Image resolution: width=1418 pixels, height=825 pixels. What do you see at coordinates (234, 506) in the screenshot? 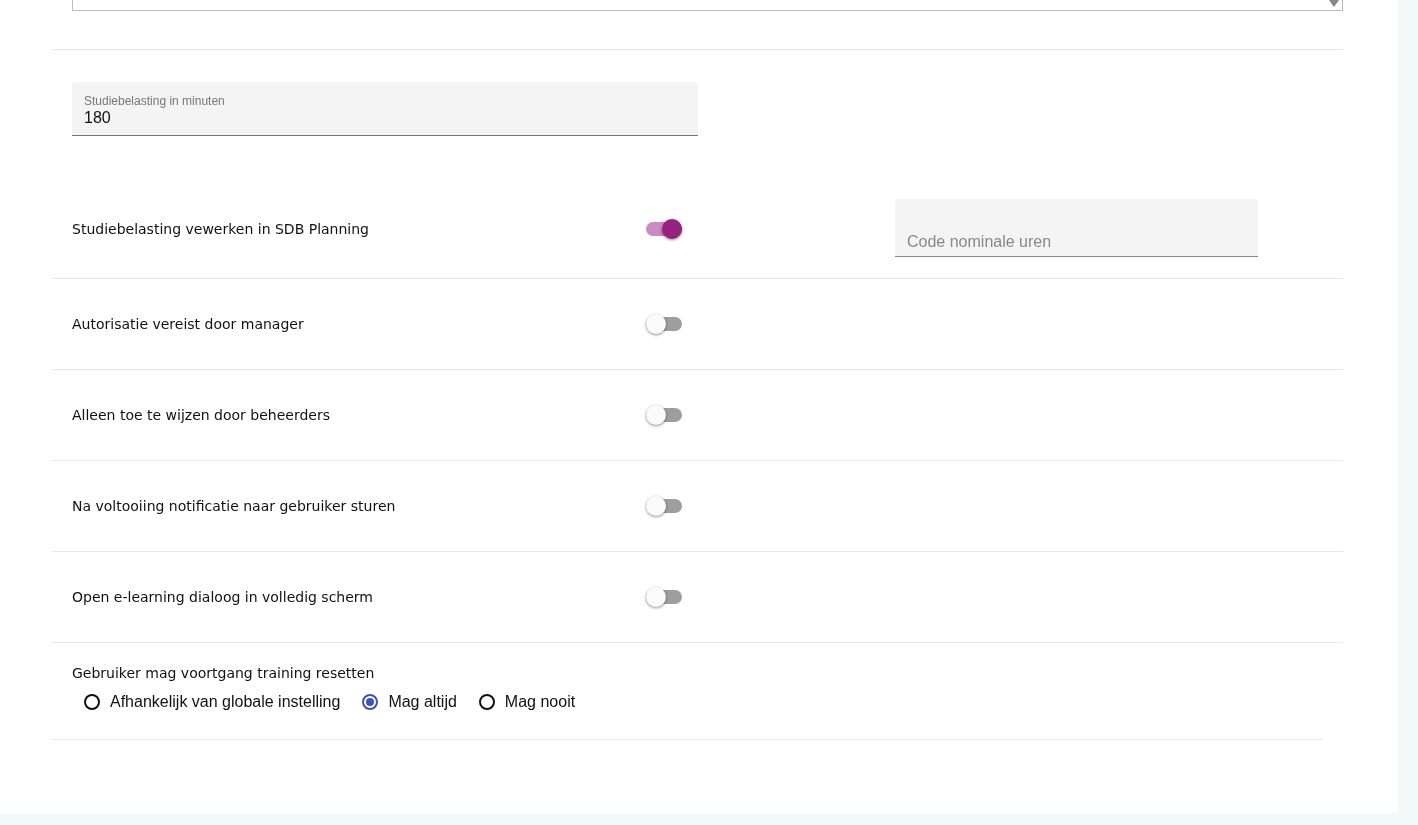
I see `setting-label: Na voltooiing notificatie naar gebruiker sturen` at bounding box center [234, 506].